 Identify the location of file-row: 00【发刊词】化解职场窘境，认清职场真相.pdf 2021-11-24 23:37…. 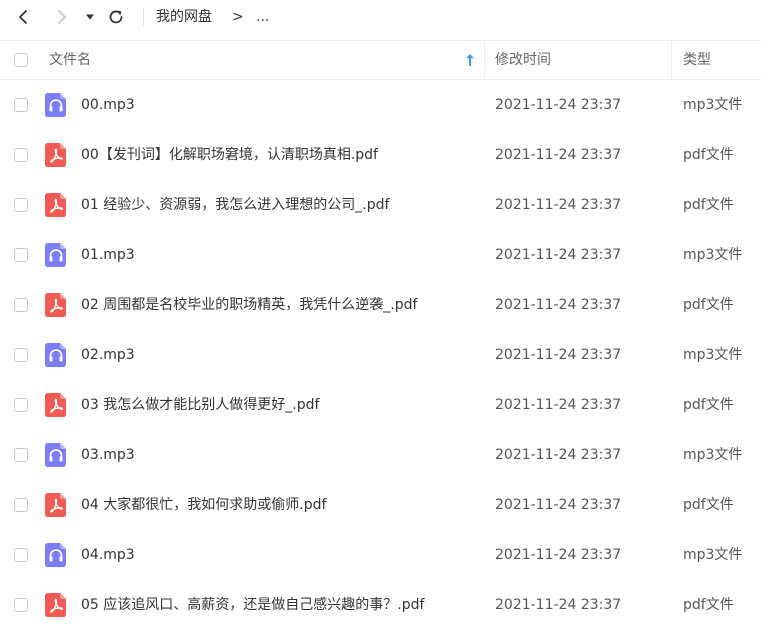
(380, 155).